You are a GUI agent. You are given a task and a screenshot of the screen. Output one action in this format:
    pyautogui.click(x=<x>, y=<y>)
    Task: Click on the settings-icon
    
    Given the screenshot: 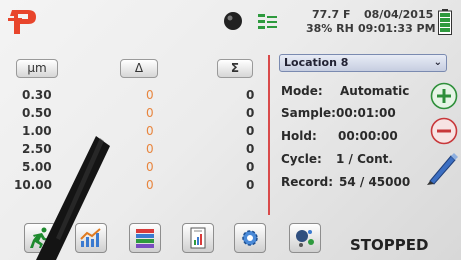 What is the action you would take?
    pyautogui.click(x=250, y=238)
    